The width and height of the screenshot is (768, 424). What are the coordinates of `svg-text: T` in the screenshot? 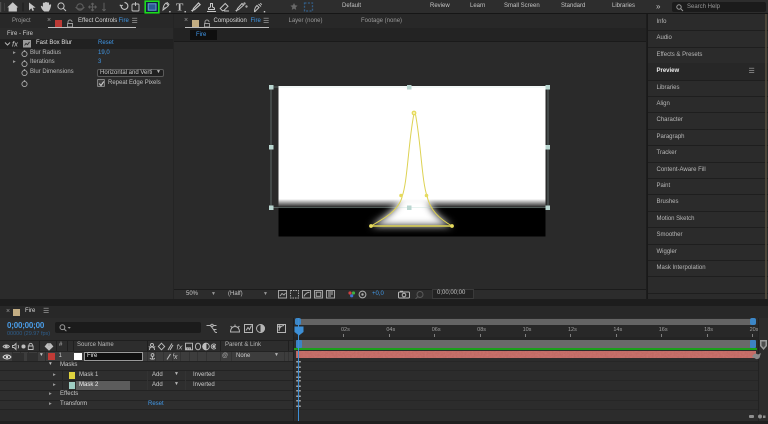 It's located at (180, 8).